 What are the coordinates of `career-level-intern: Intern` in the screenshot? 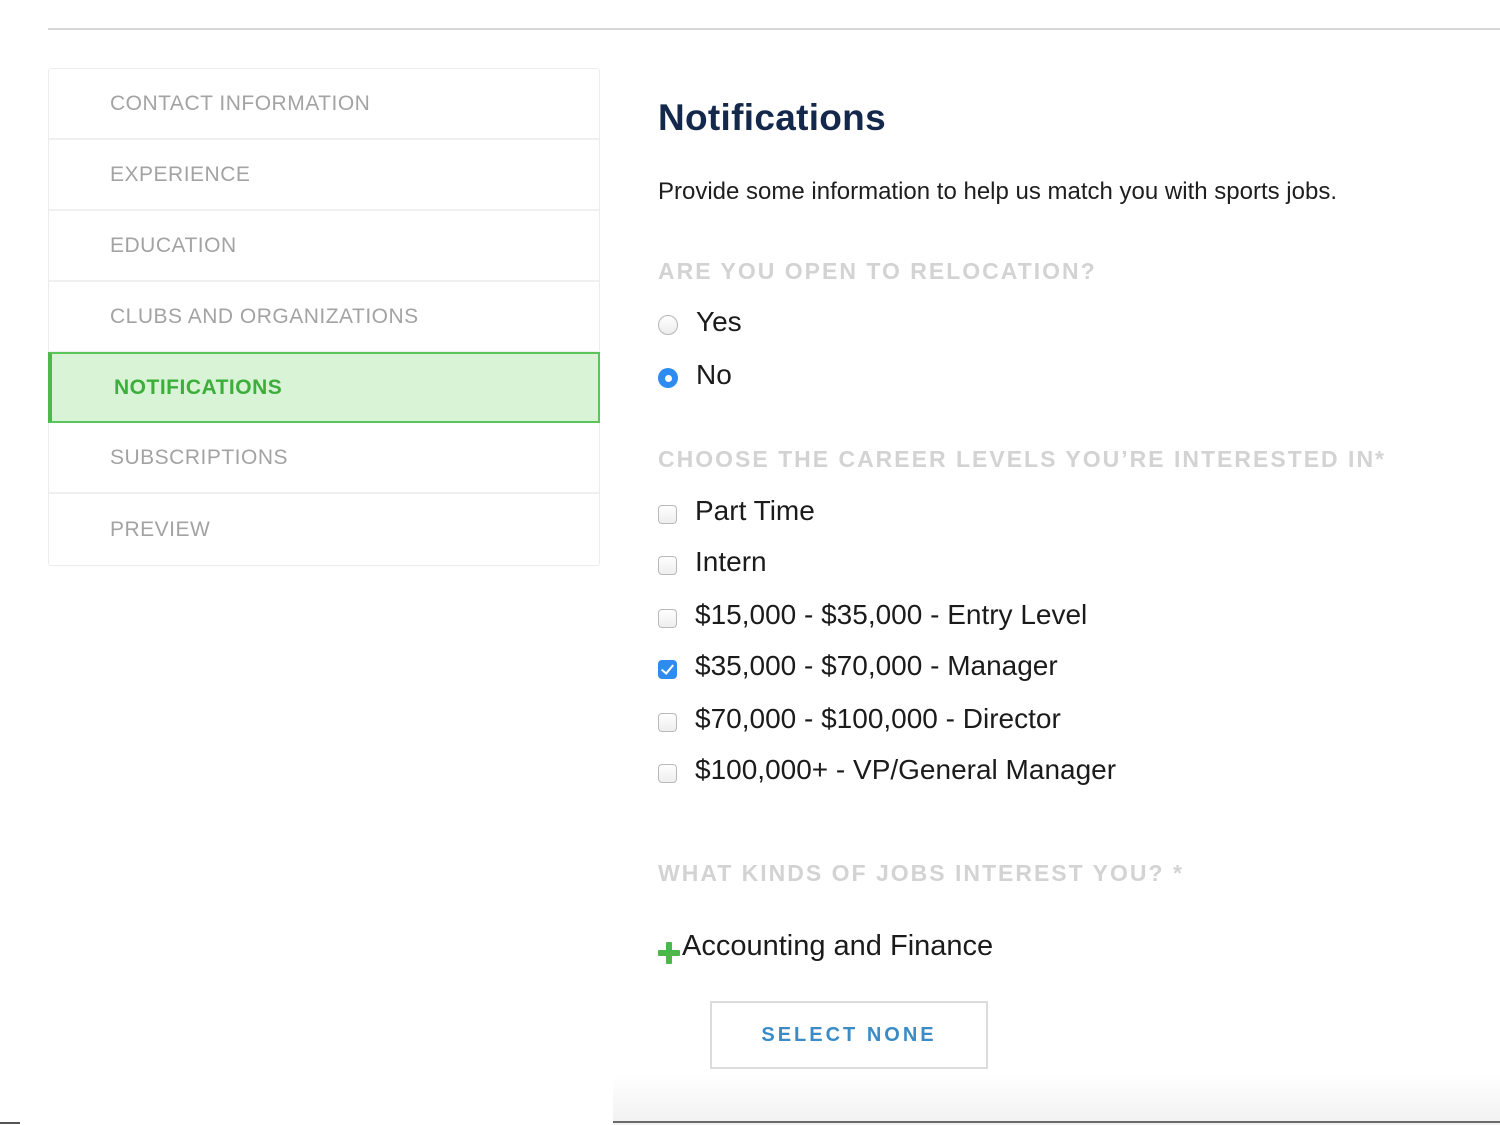 It's located at (712, 562).